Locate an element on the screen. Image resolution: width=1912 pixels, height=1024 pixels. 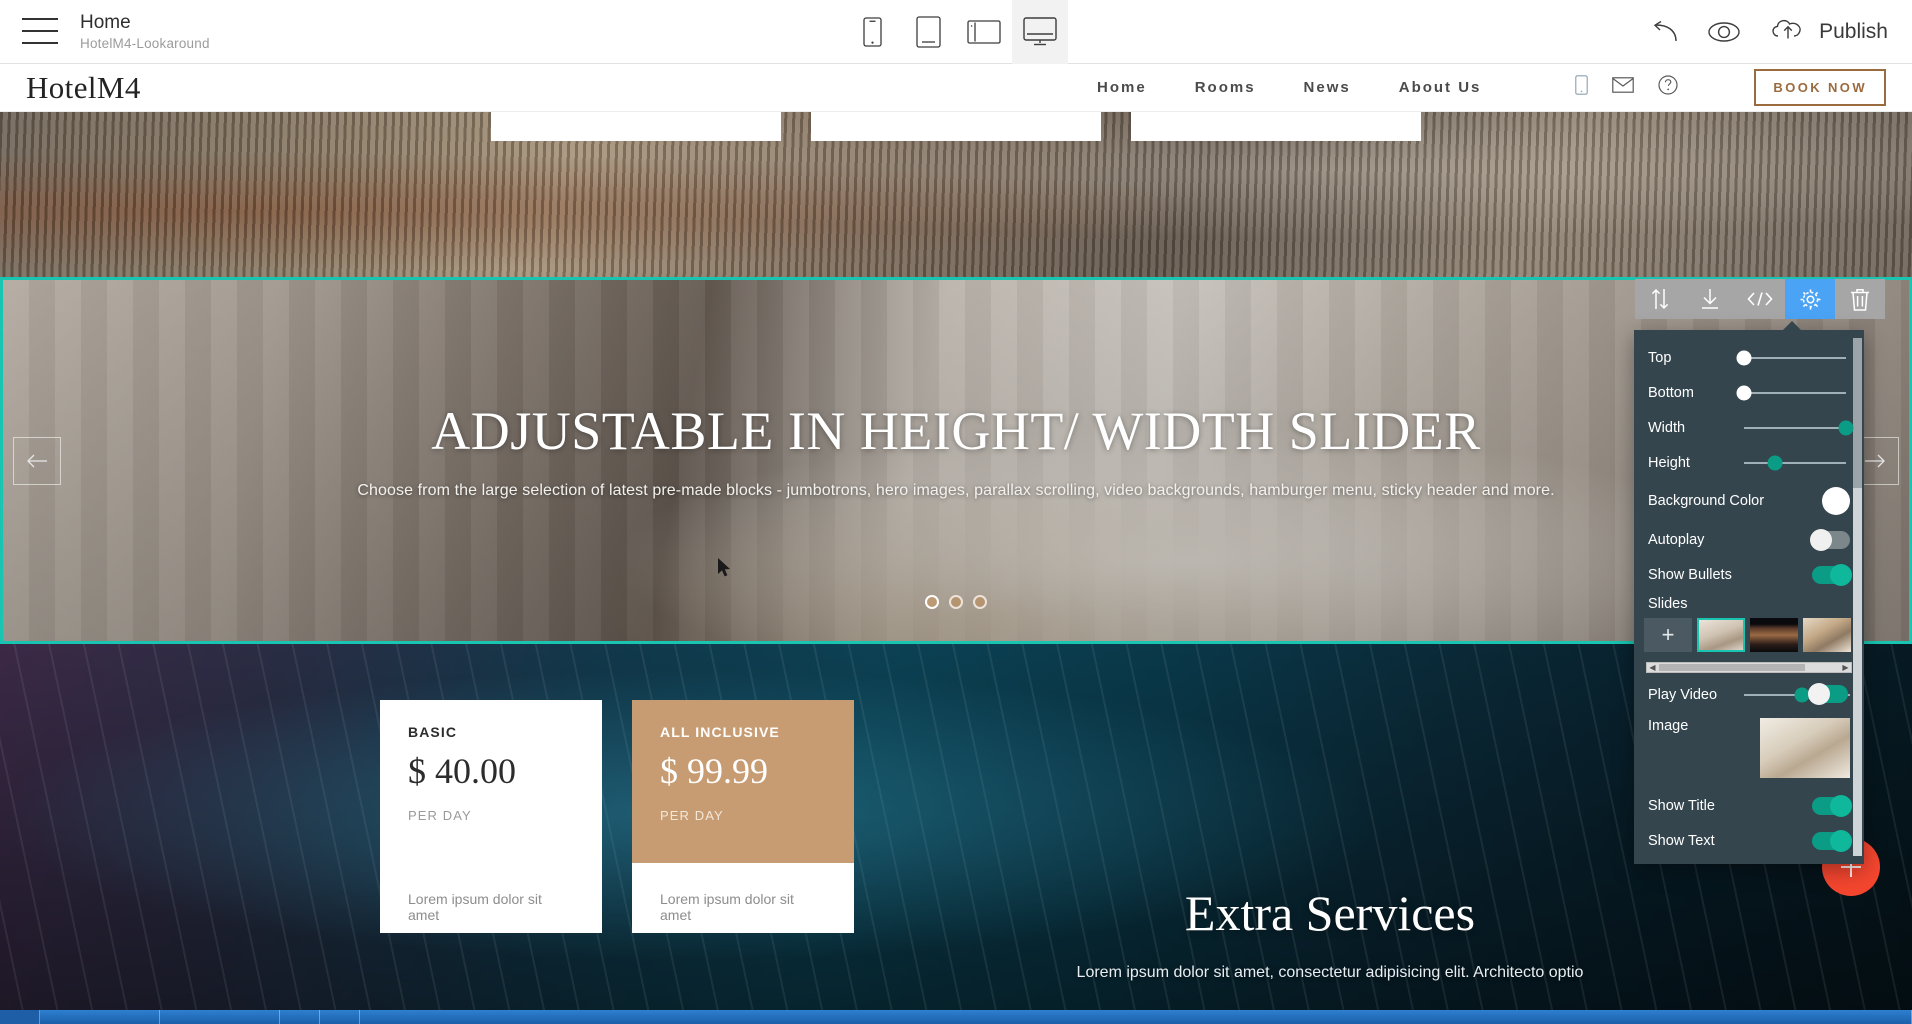
phone-icon is located at coordinates (1582, 87).